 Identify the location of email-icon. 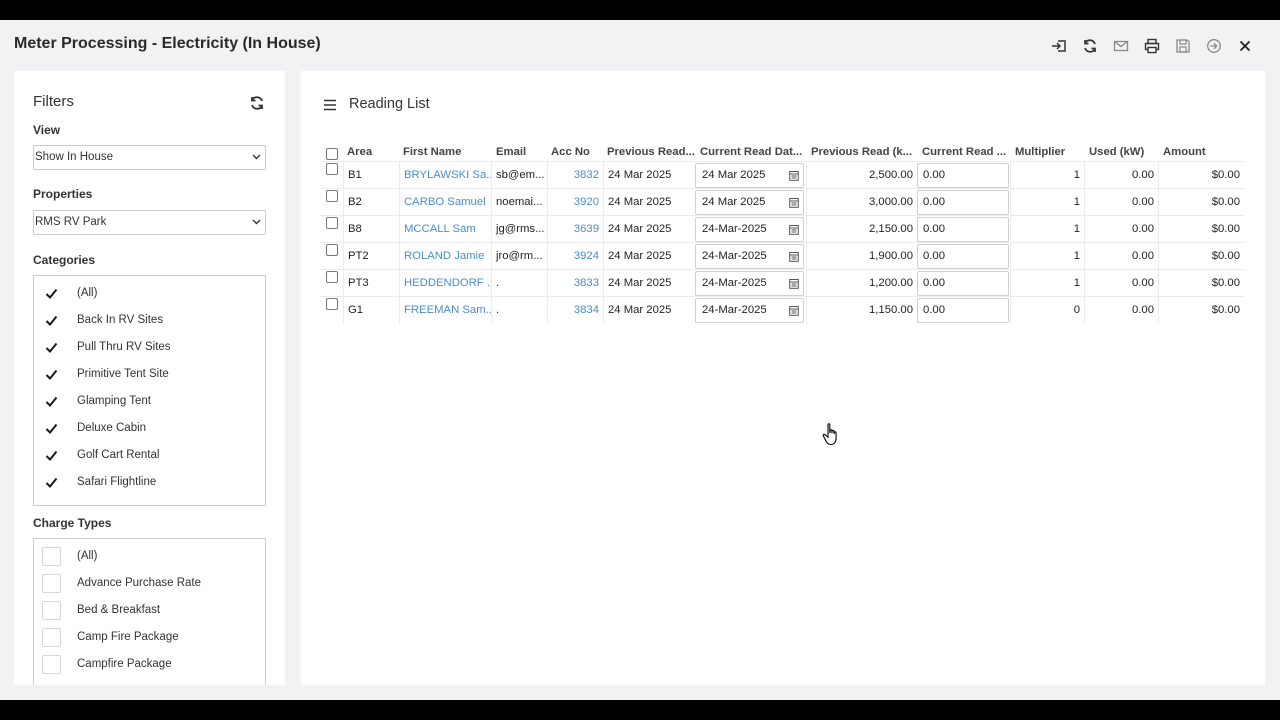
(1121, 46).